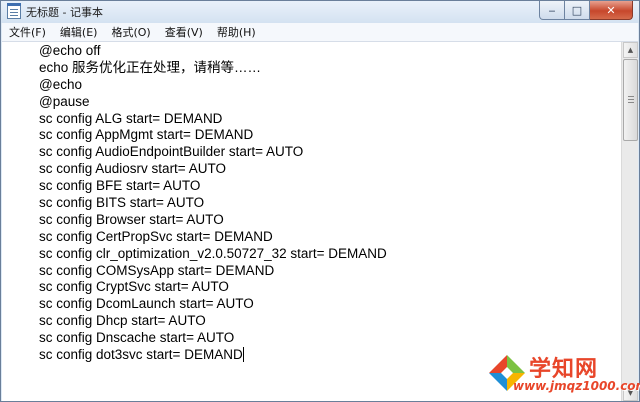  I want to click on close-button: ✕, so click(611, 10).